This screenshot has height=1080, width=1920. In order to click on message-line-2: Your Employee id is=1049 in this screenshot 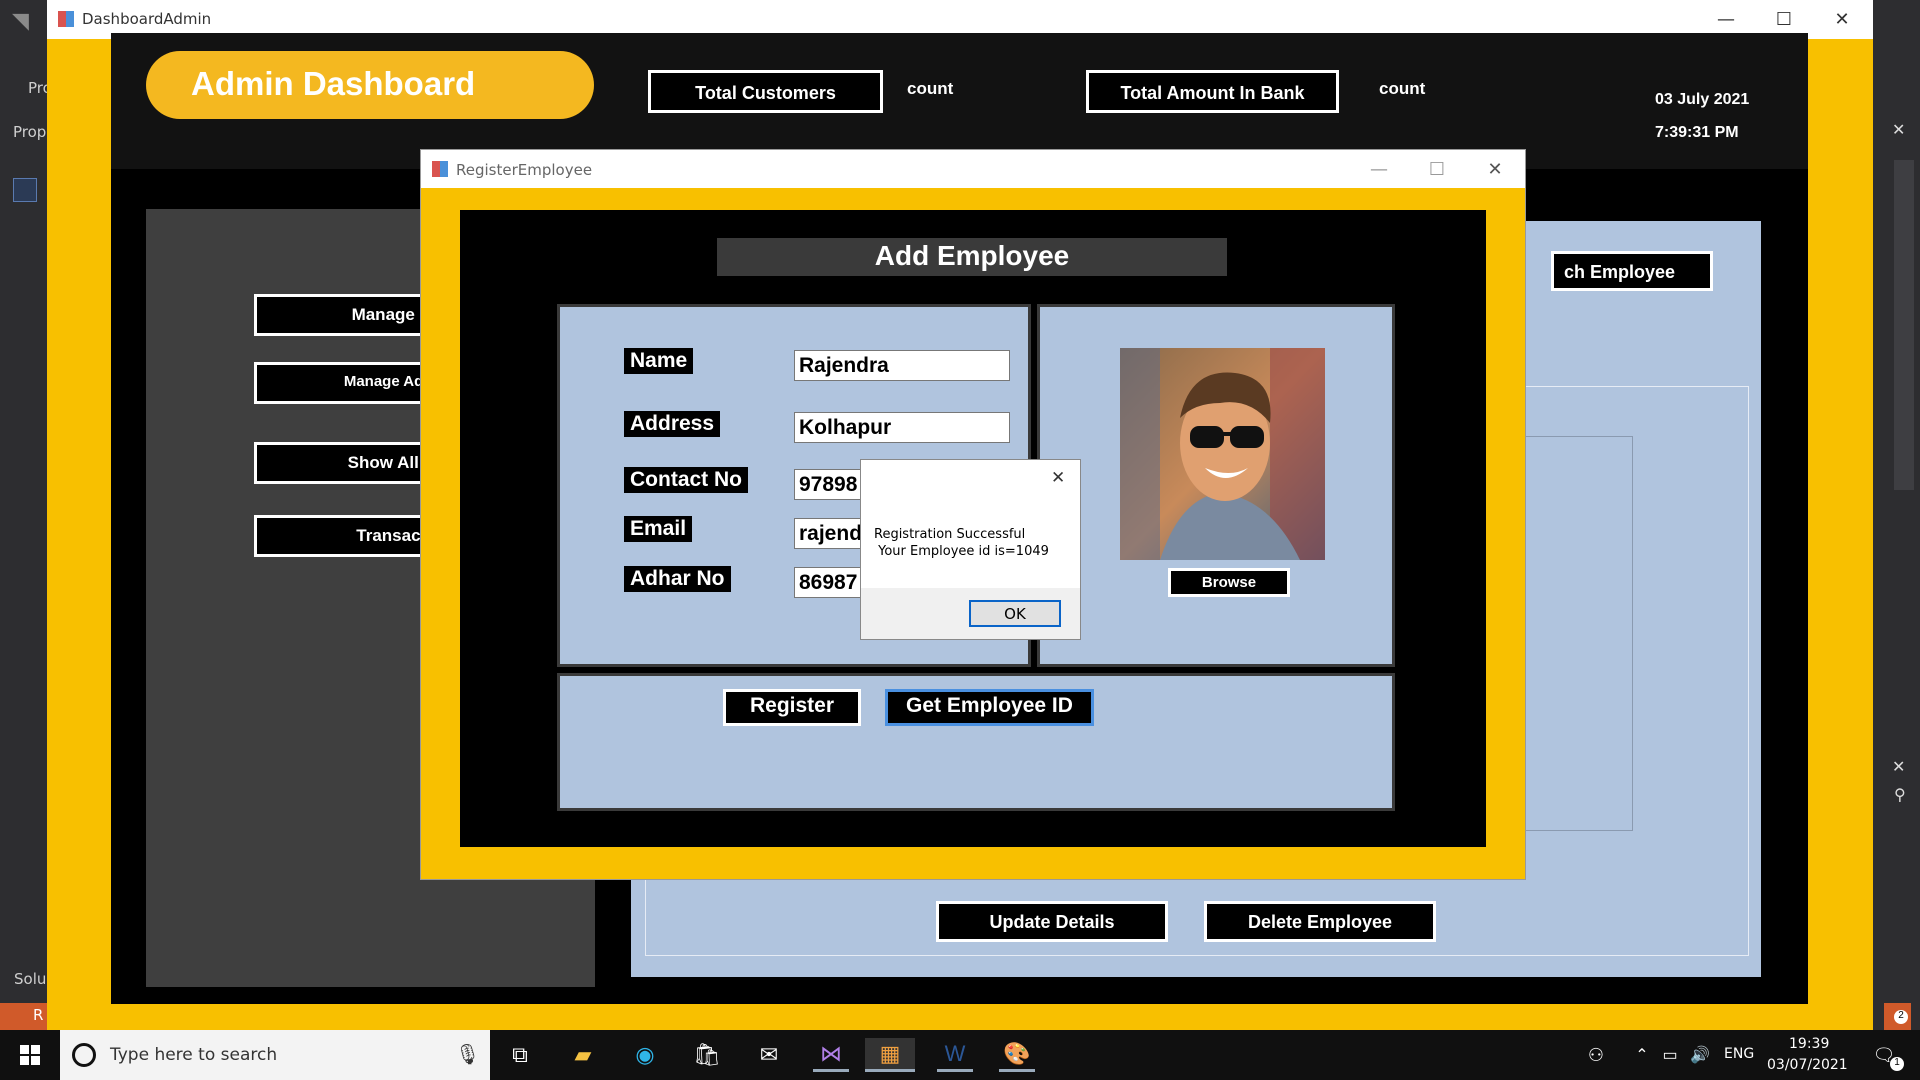, I will do `click(961, 551)`.